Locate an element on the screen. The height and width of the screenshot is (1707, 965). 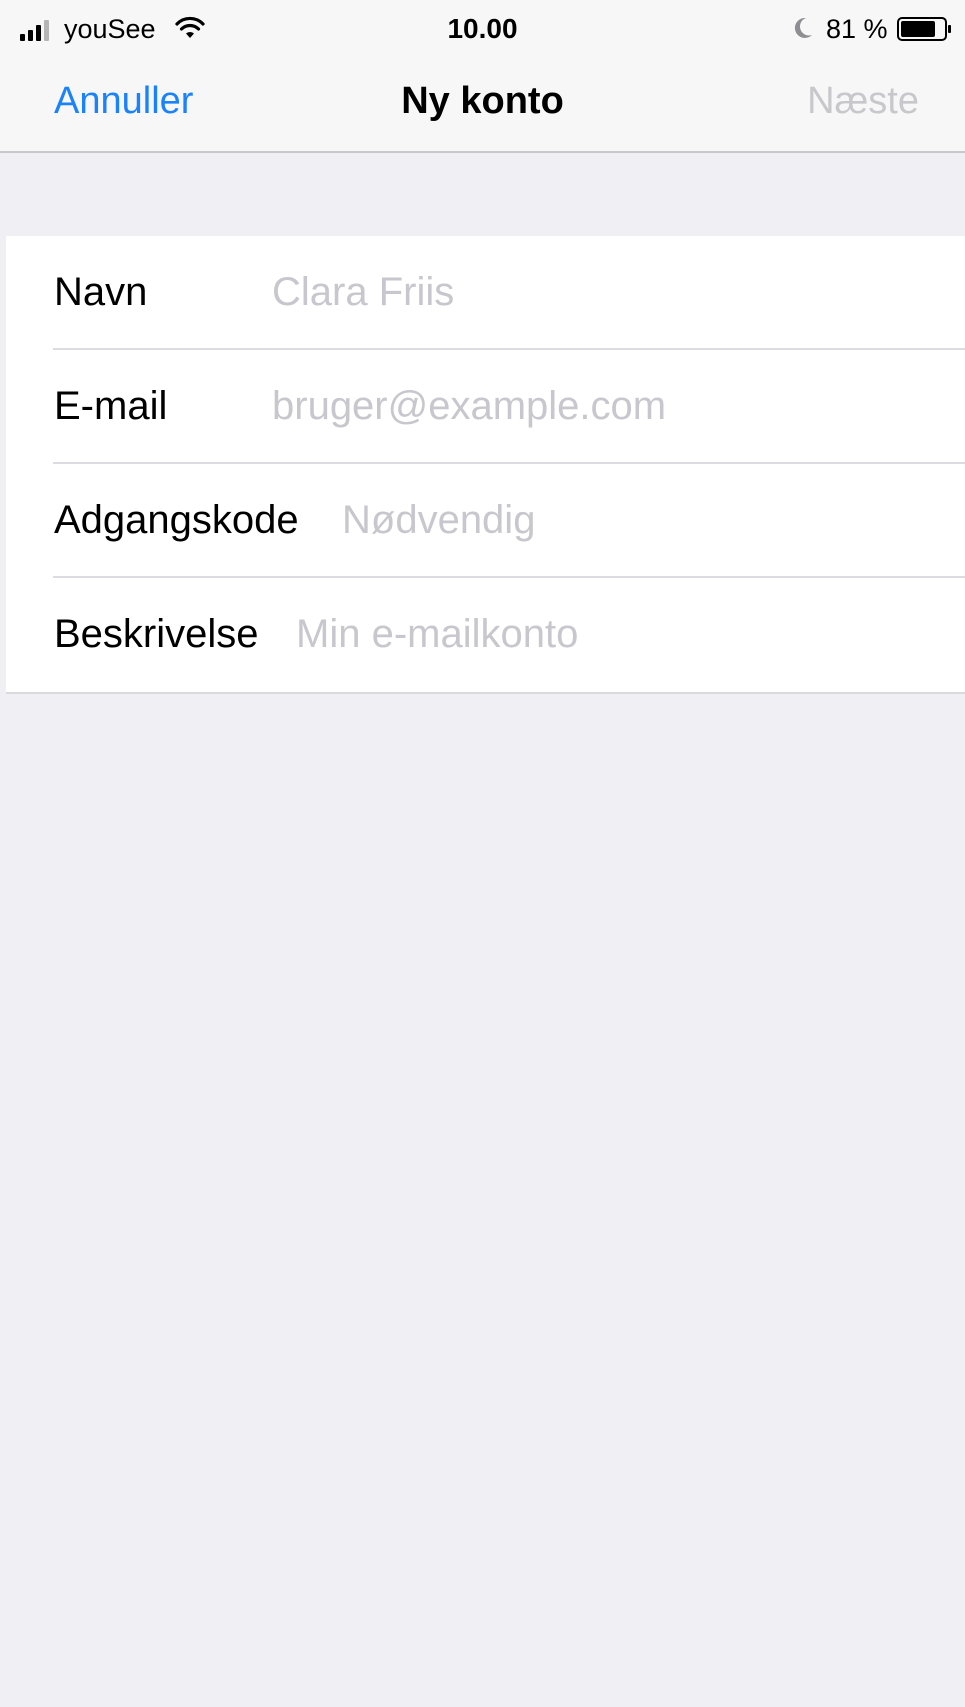
form-row-email: E-mail is located at coordinates (485, 407).